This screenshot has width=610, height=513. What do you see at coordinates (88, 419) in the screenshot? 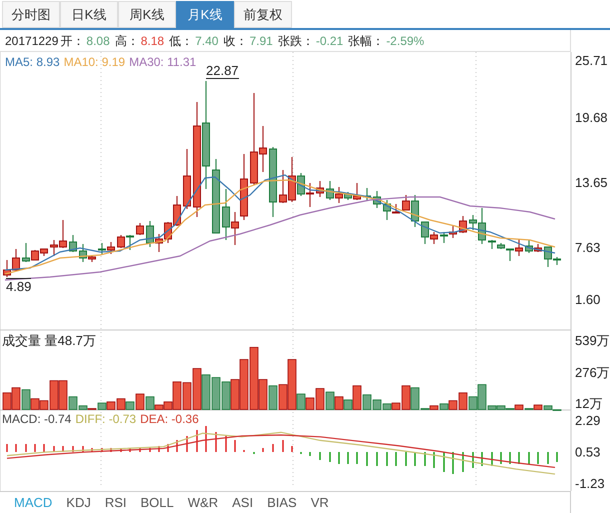
I see `series-name: DIFF` at bounding box center [88, 419].